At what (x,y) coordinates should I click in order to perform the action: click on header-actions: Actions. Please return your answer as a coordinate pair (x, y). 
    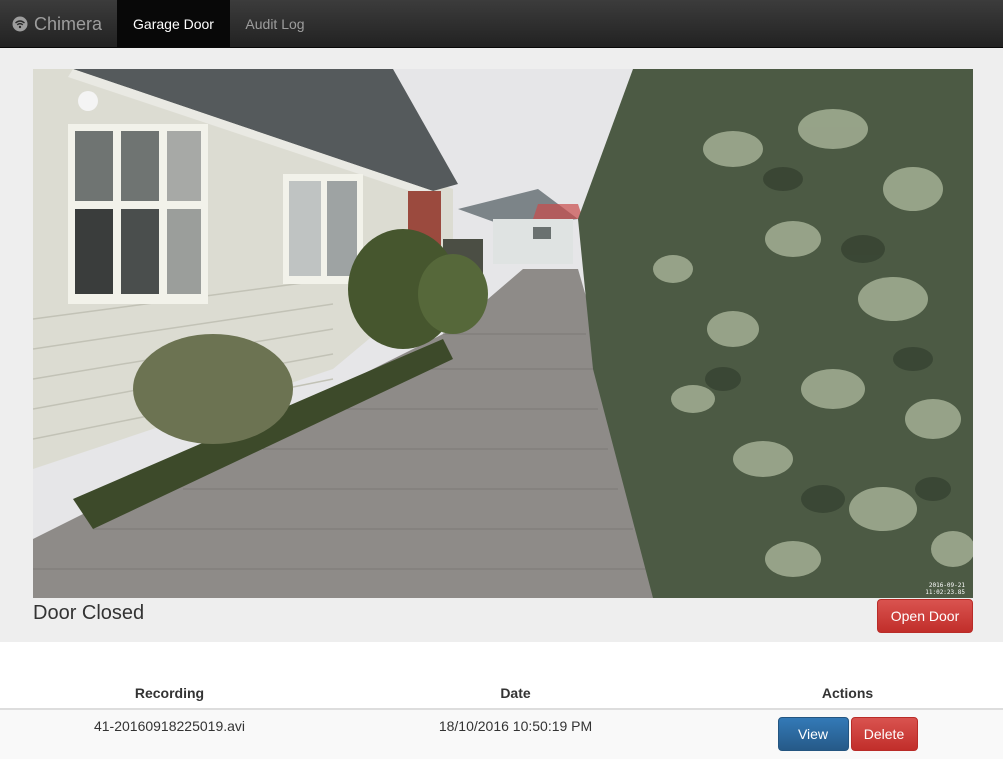
    Looking at the image, I should click on (847, 693).